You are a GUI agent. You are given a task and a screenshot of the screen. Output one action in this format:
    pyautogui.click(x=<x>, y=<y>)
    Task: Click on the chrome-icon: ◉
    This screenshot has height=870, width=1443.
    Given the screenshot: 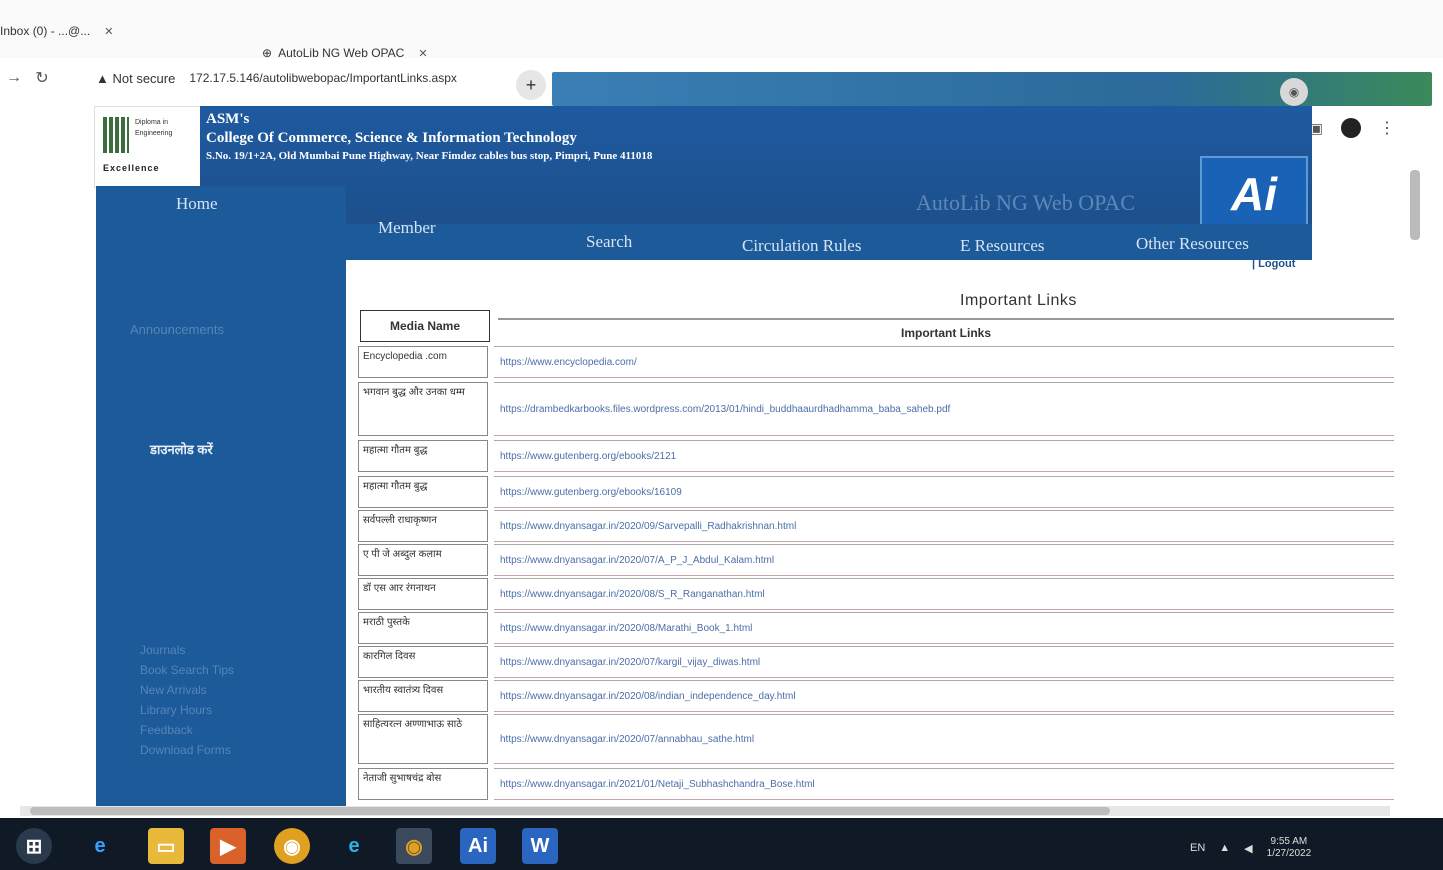 What is the action you would take?
    pyautogui.click(x=292, y=846)
    